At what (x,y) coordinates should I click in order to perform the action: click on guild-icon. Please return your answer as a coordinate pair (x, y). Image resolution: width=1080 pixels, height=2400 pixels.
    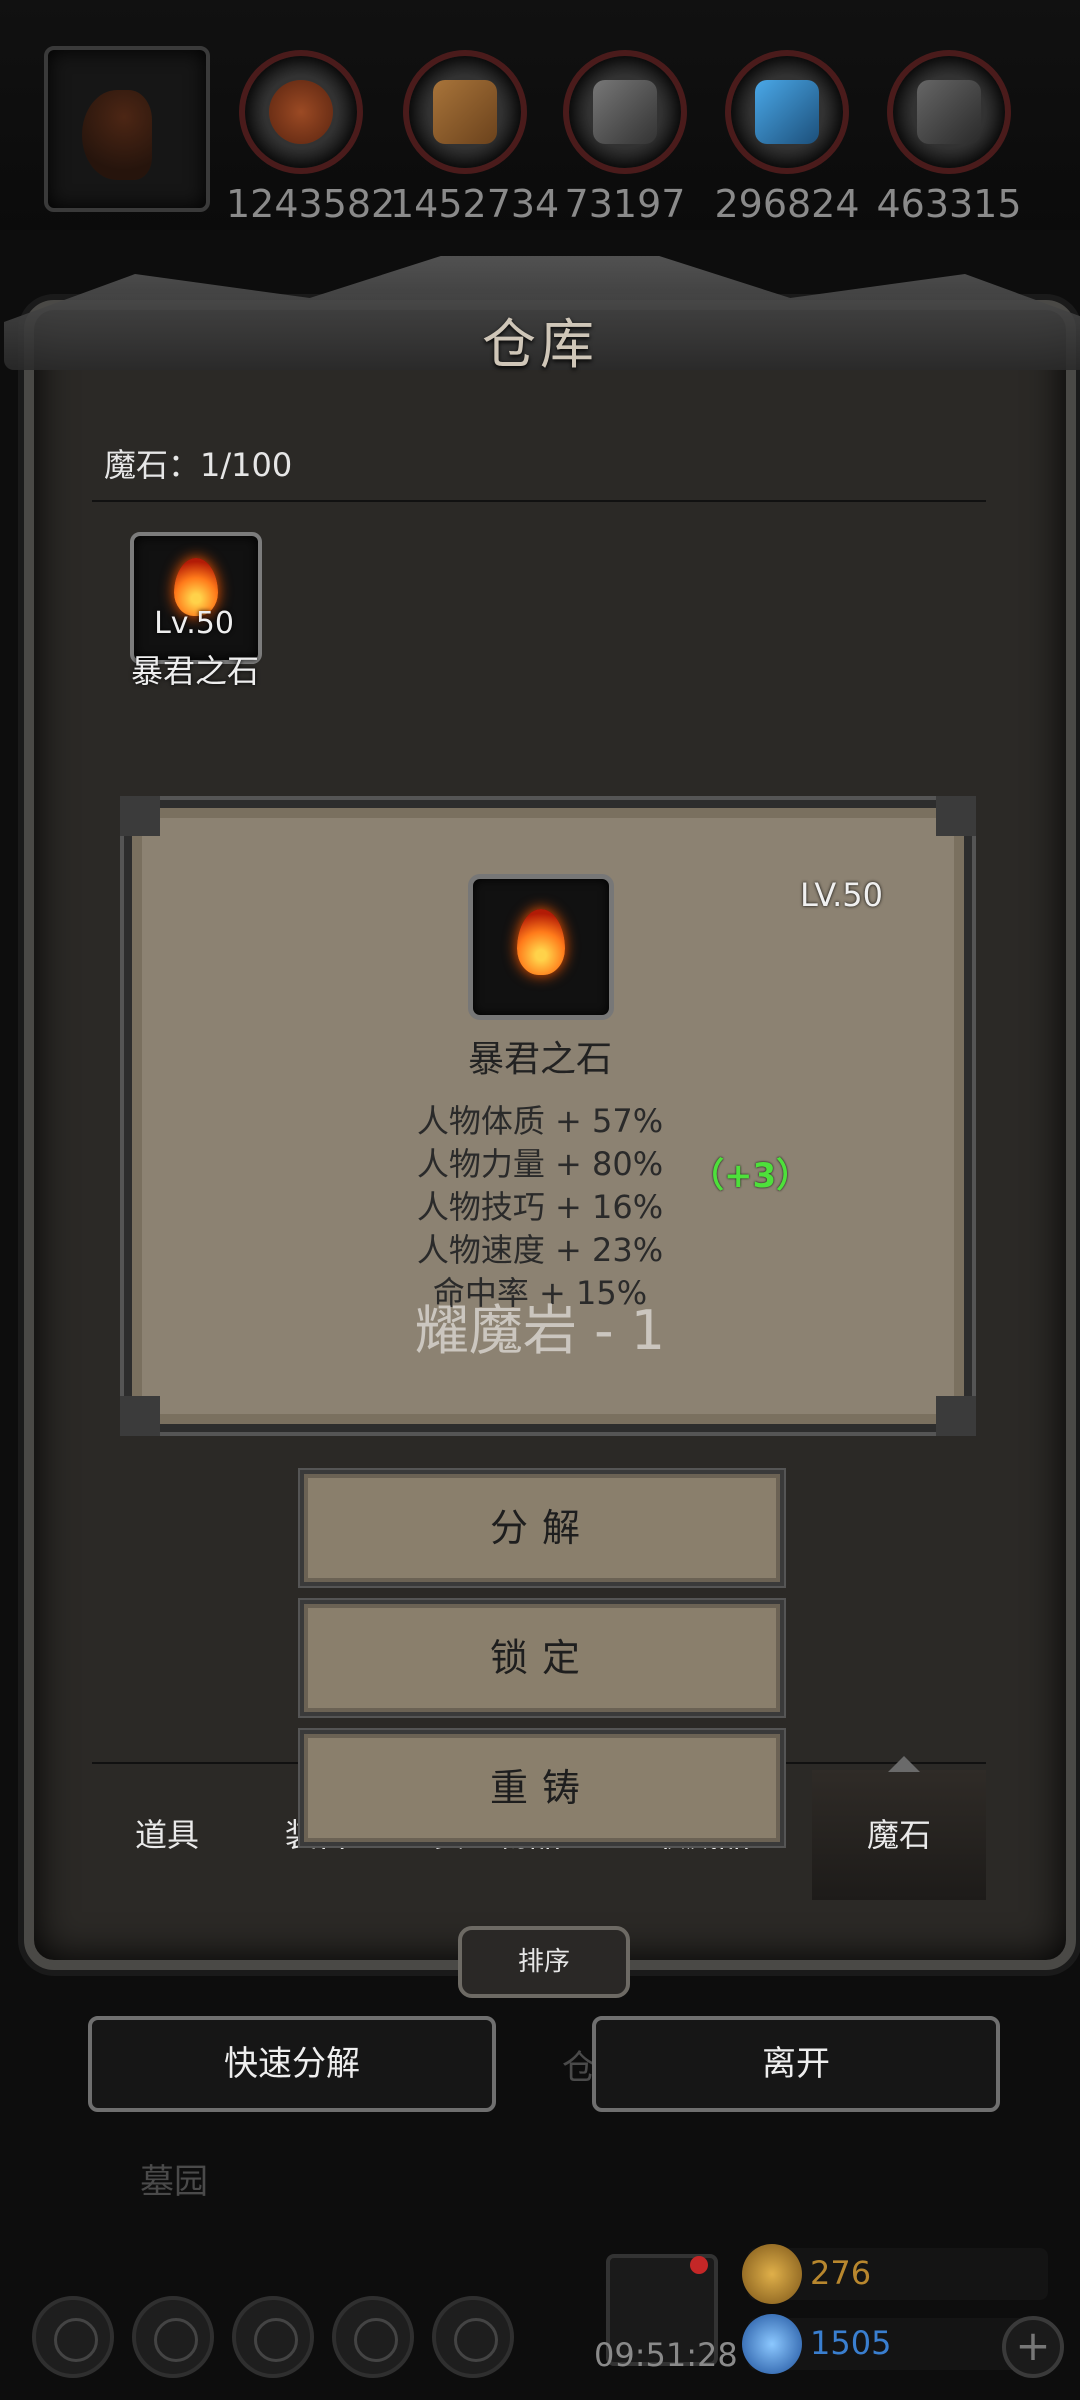
    Looking at the image, I should click on (173, 2337).